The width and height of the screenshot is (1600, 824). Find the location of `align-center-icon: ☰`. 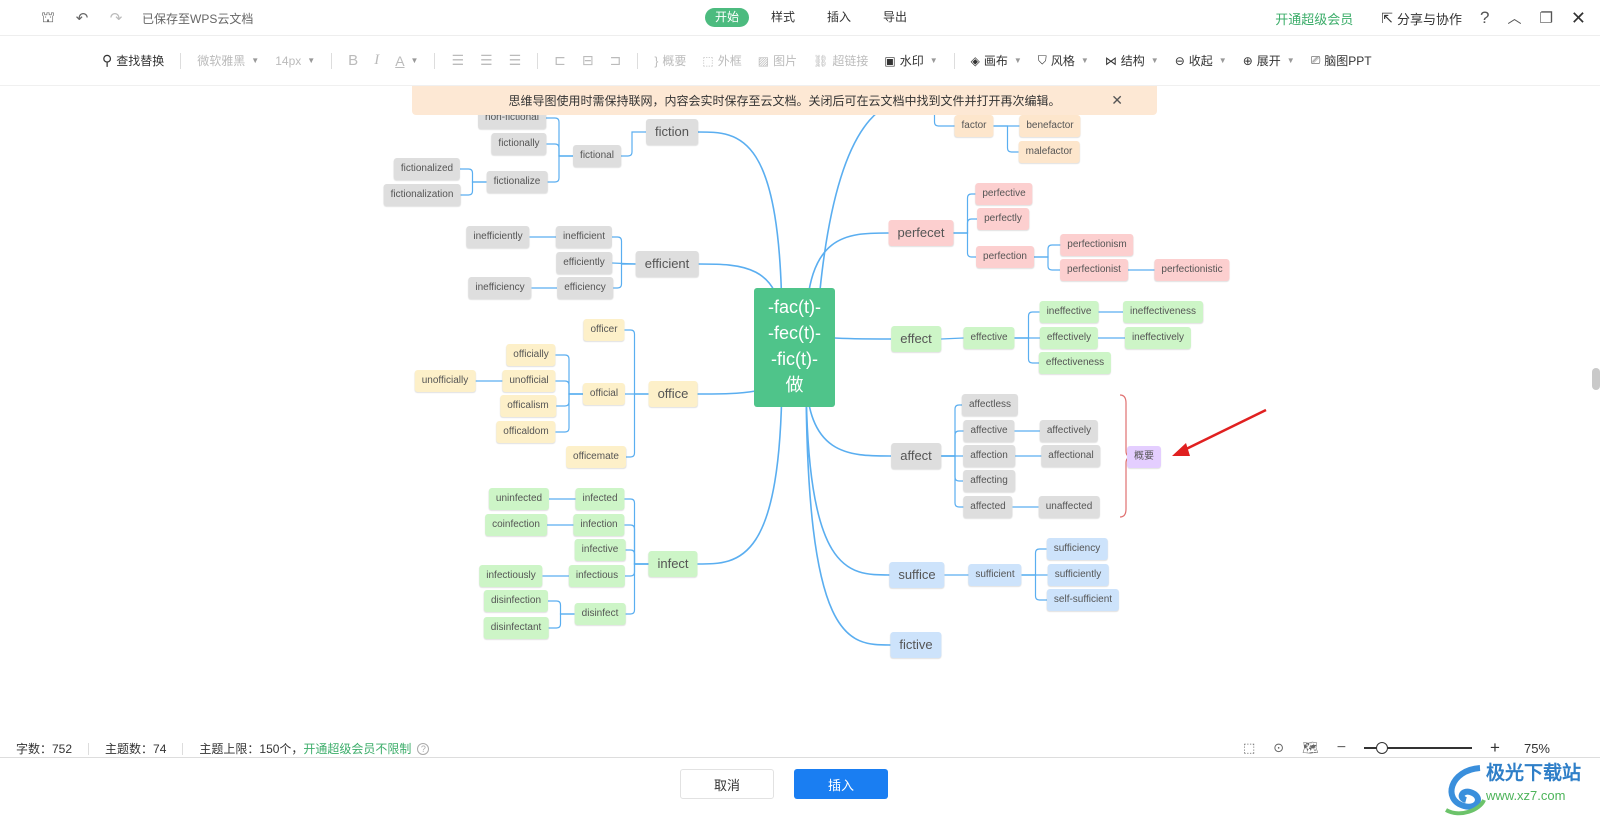

align-center-icon: ☰ is located at coordinates (486, 60).